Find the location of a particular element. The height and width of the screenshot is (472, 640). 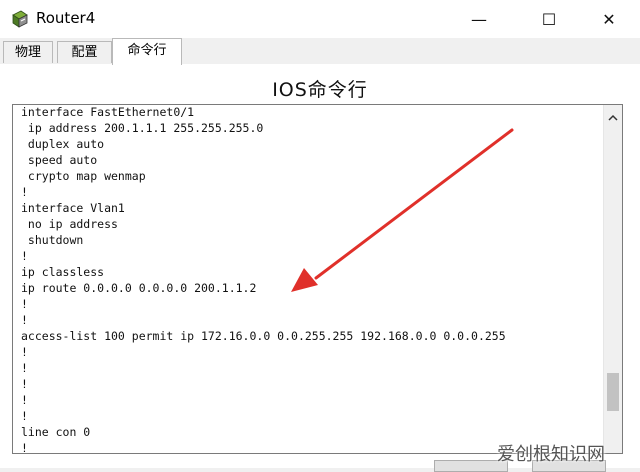

console-line: interface FastEthernet0/1 is located at coordinates (108, 112).